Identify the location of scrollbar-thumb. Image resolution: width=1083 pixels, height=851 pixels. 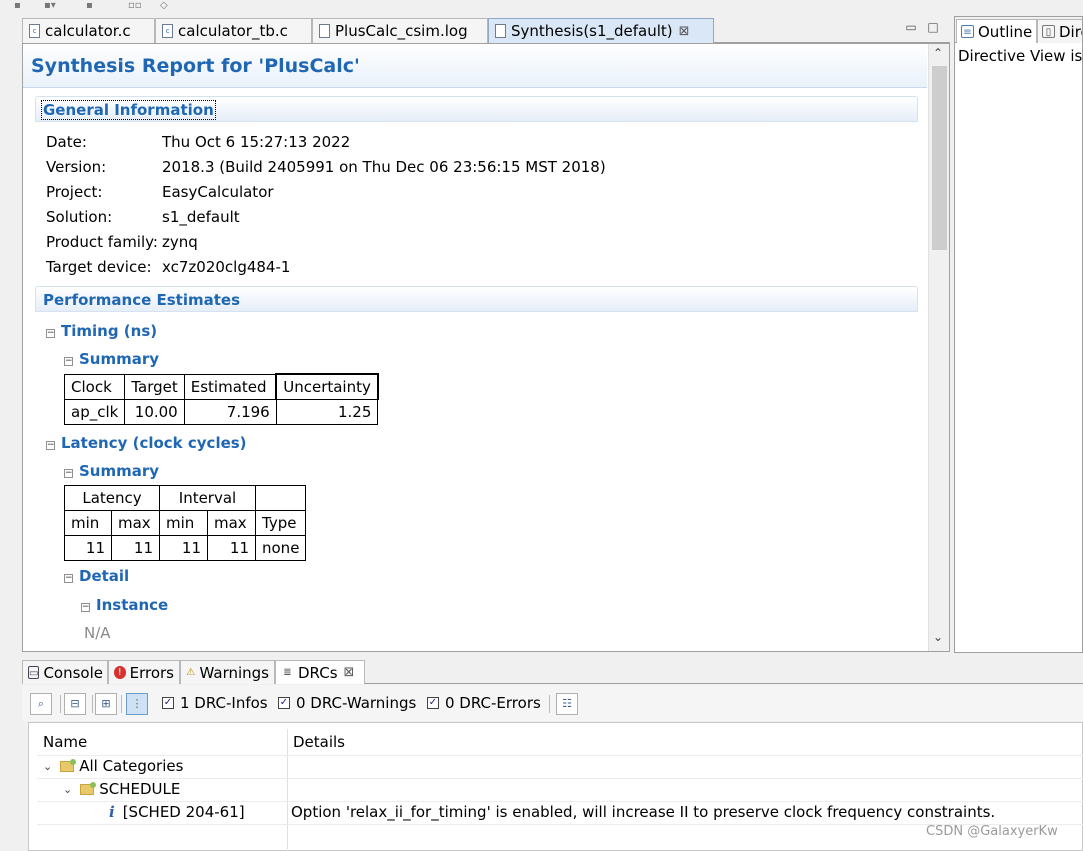
(939, 158).